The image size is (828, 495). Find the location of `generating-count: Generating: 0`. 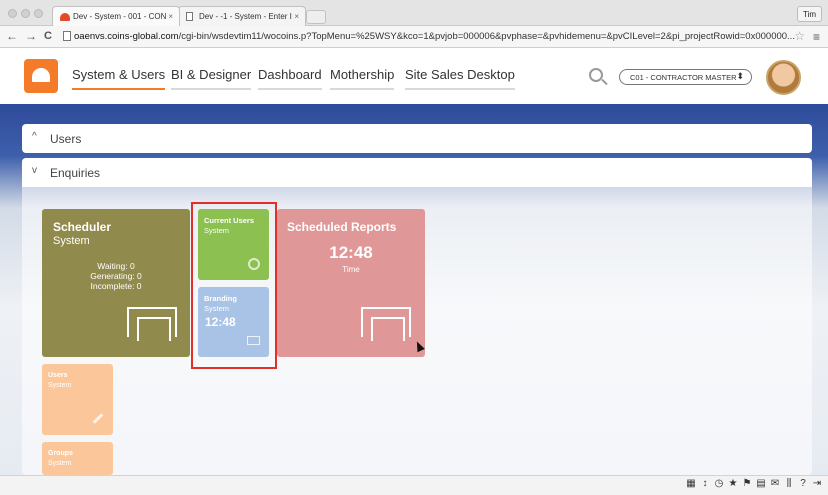

generating-count: Generating: 0 is located at coordinates (116, 276).